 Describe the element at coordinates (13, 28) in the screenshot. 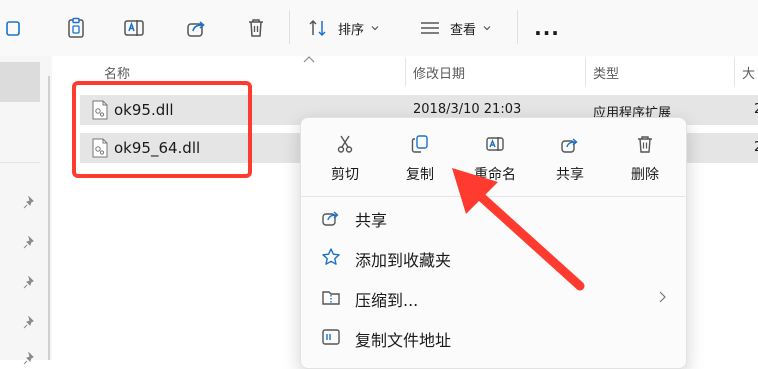

I see `paste-partial-icon` at that location.